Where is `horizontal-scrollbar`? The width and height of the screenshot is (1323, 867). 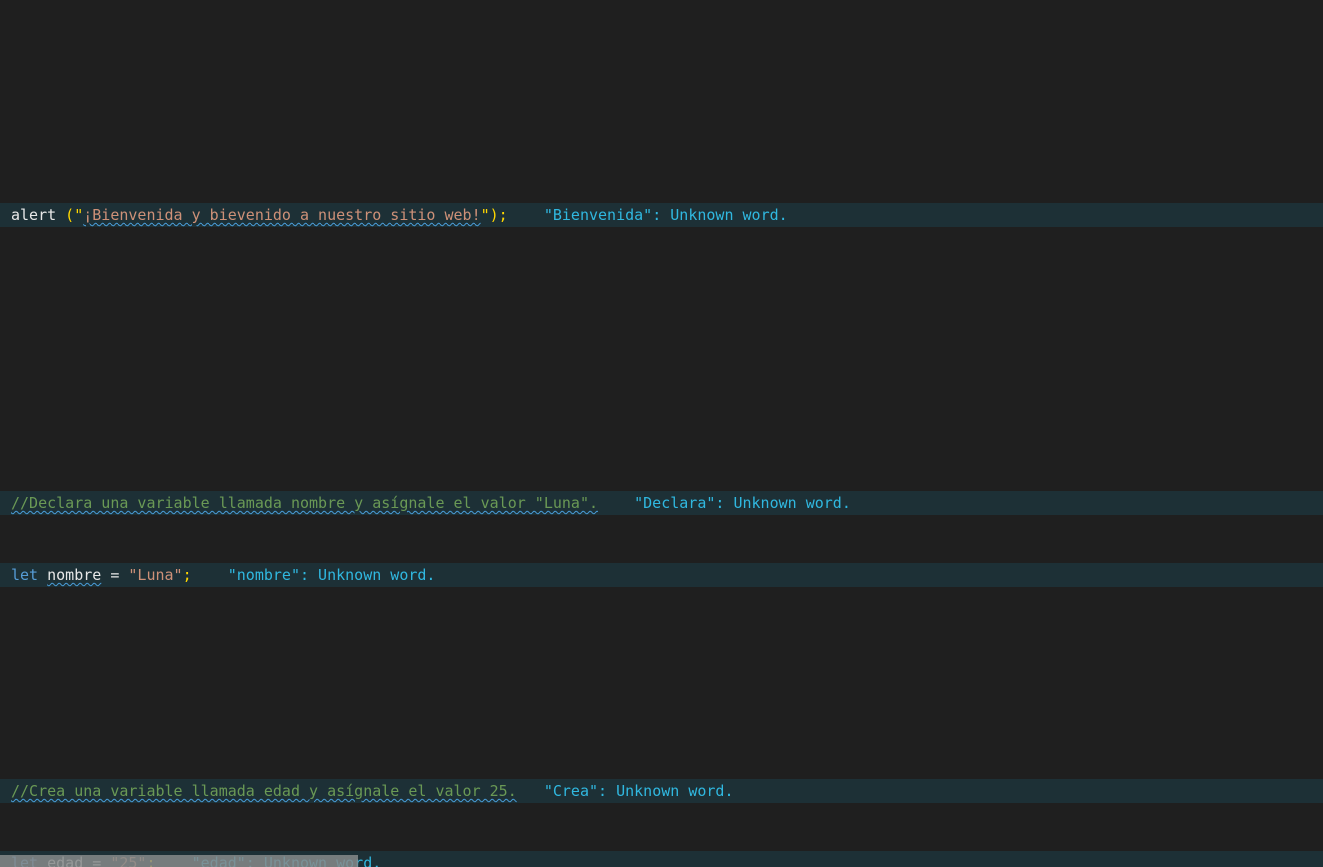 horizontal-scrollbar is located at coordinates (661, 861).